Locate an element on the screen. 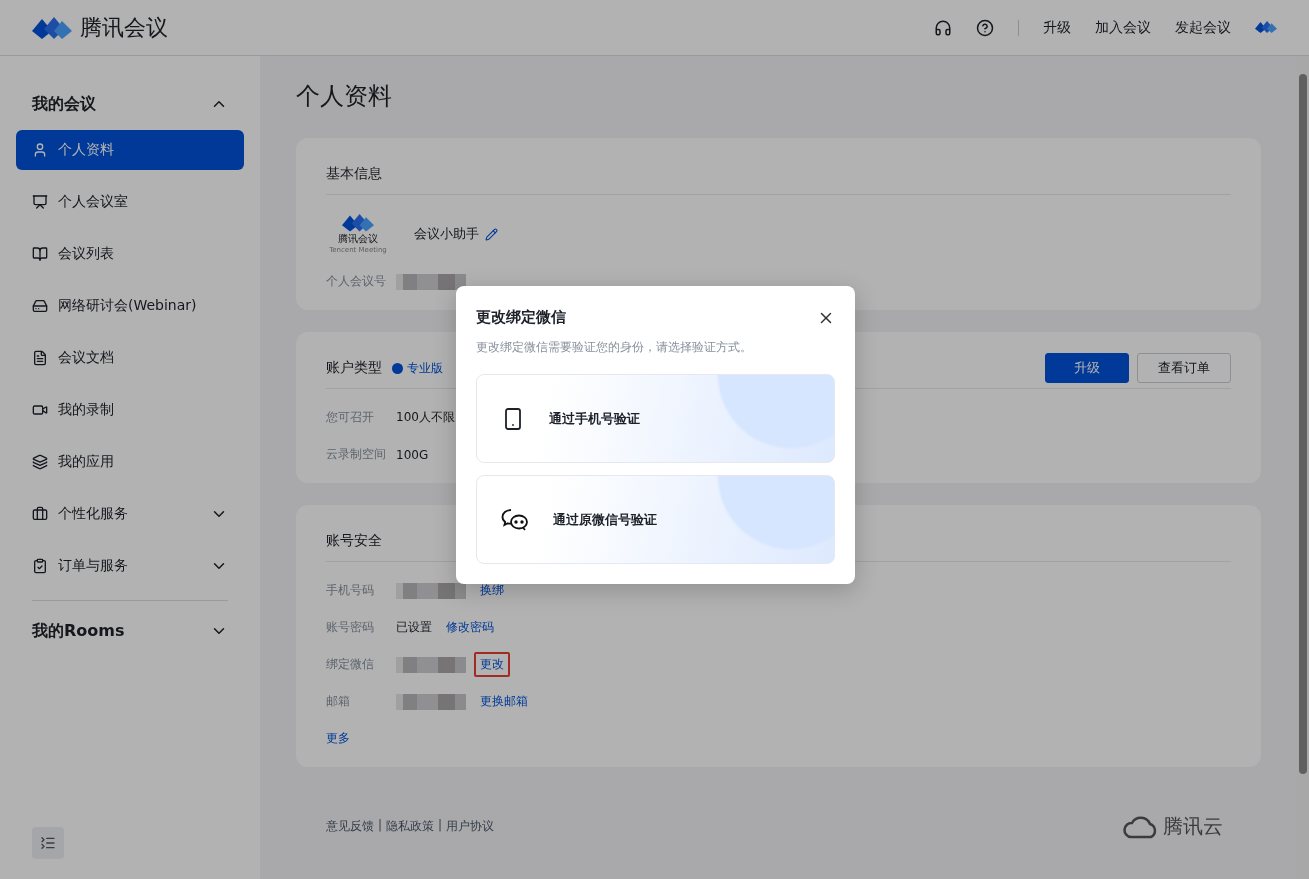  user-name: 会议小助手 is located at coordinates (446, 234).